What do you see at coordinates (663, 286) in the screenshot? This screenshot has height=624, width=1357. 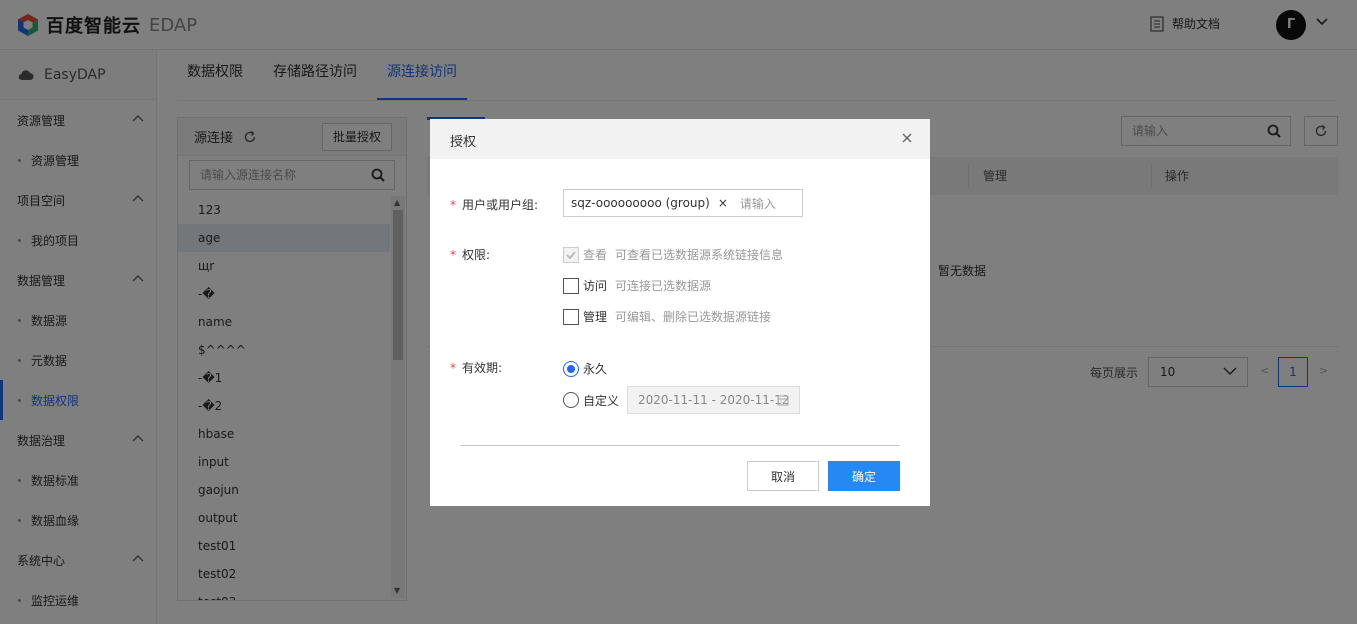 I see `access-description: 可连接已选数据源` at bounding box center [663, 286].